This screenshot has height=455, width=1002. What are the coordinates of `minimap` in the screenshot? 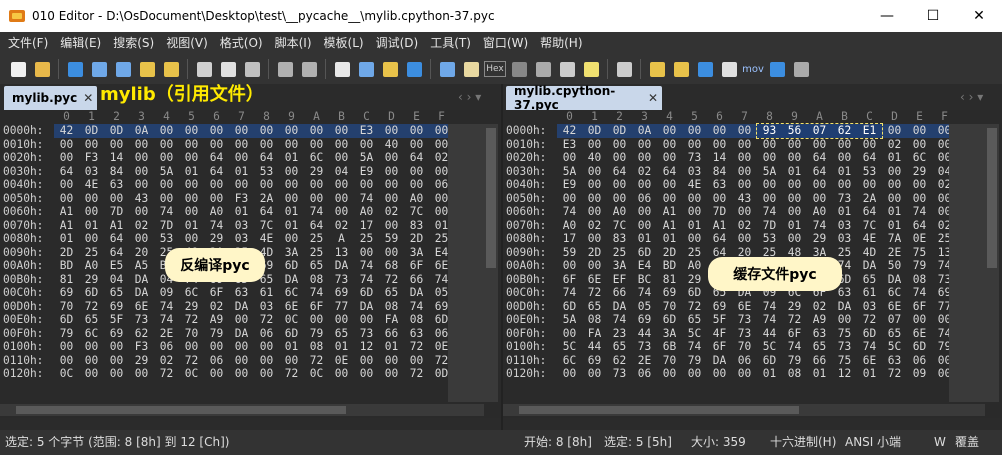 It's located at (466, 263).